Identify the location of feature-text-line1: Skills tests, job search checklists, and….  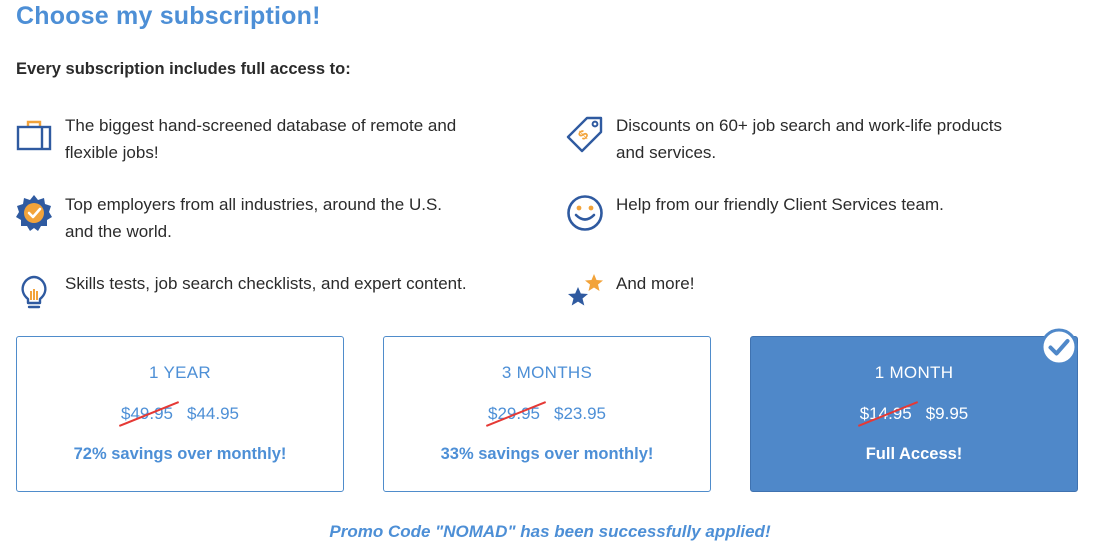
(266, 283).